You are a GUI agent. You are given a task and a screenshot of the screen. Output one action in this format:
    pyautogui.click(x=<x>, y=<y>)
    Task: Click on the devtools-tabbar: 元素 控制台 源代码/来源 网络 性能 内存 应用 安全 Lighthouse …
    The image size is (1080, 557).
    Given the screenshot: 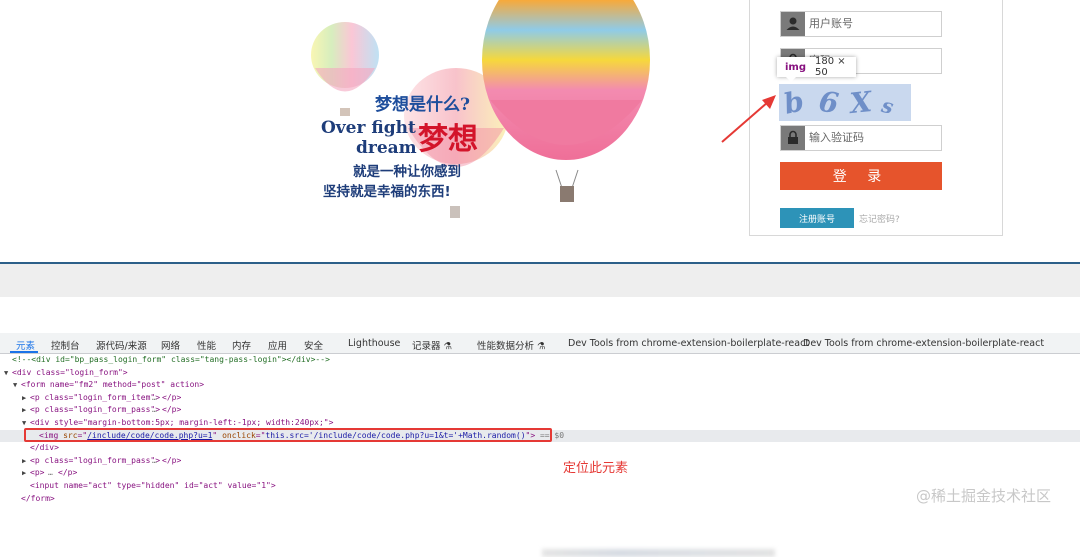 What is the action you would take?
    pyautogui.click(x=540, y=343)
    